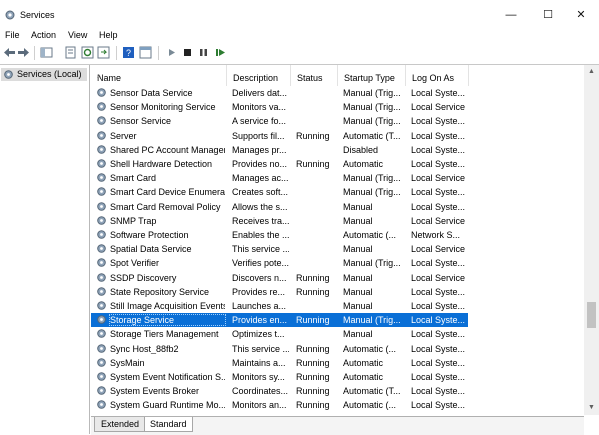  What do you see at coordinates (299, 53) in the screenshot?
I see `toolbar: ?` at bounding box center [299, 53].